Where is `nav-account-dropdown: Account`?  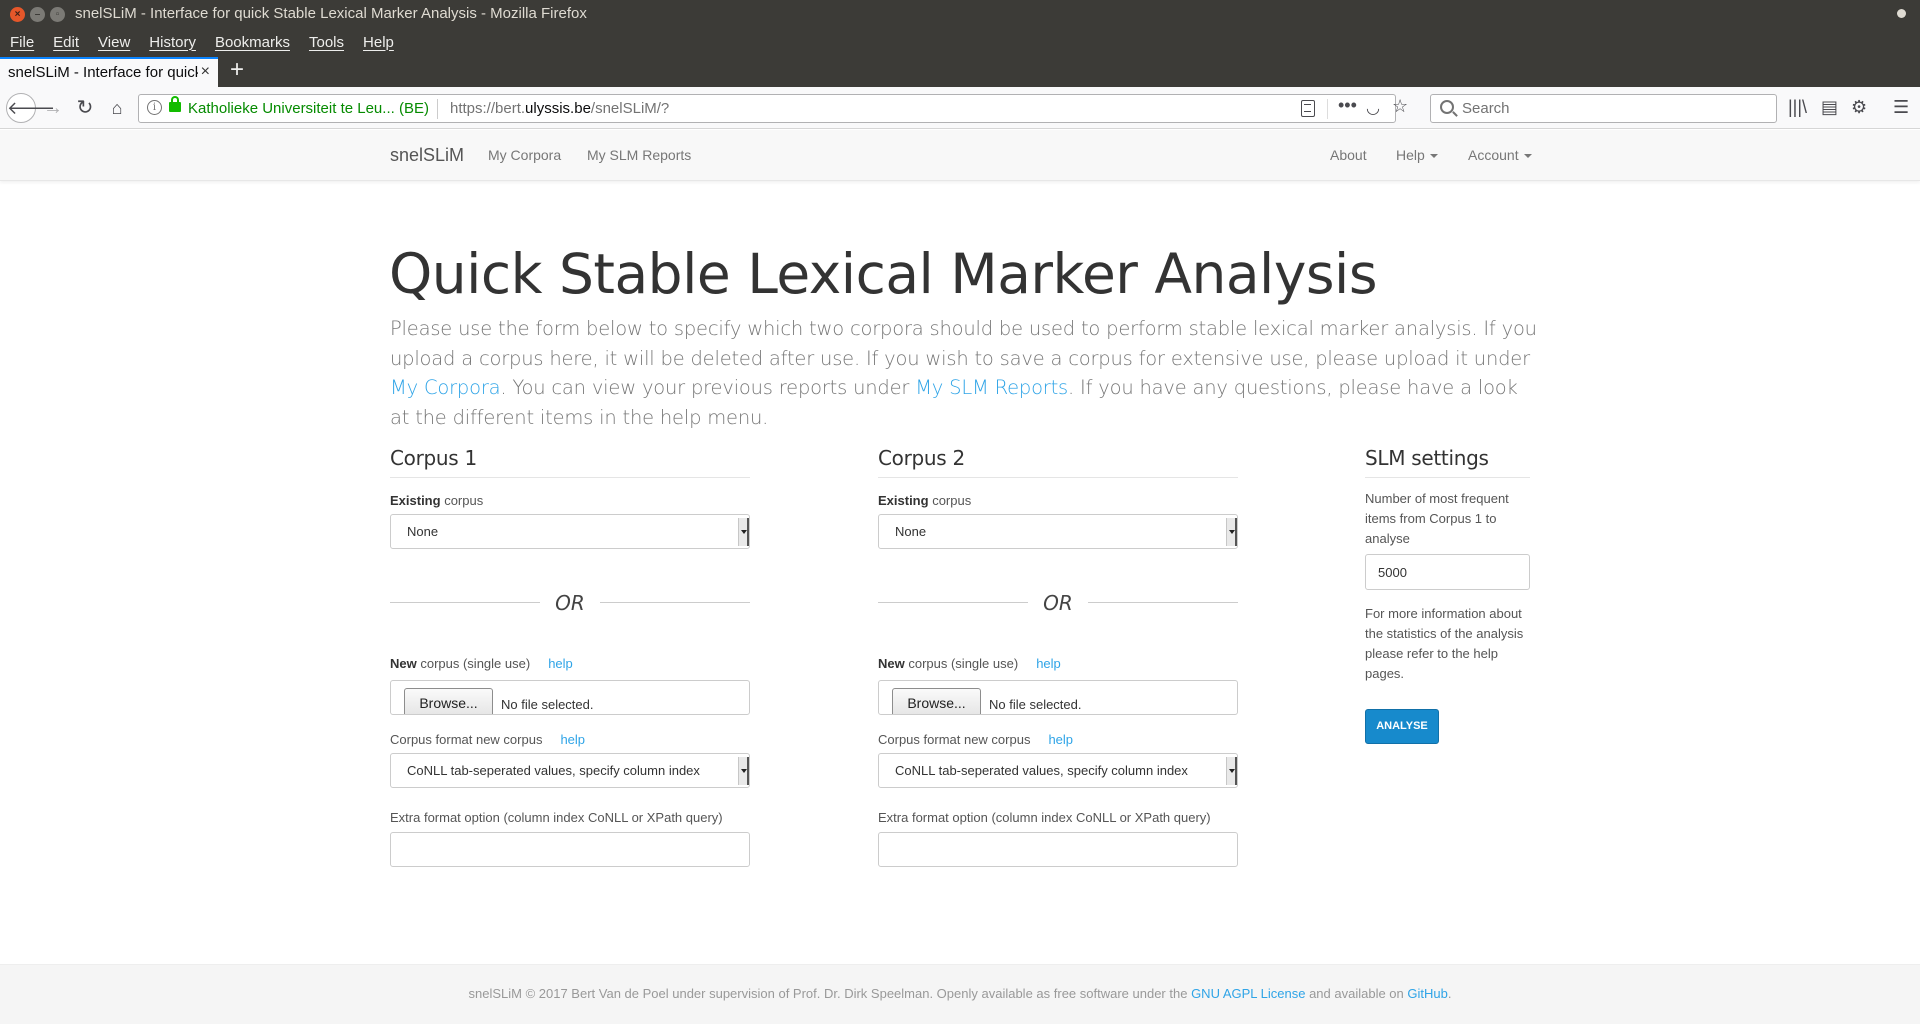
nav-account-dropdown: Account is located at coordinates (1500, 155).